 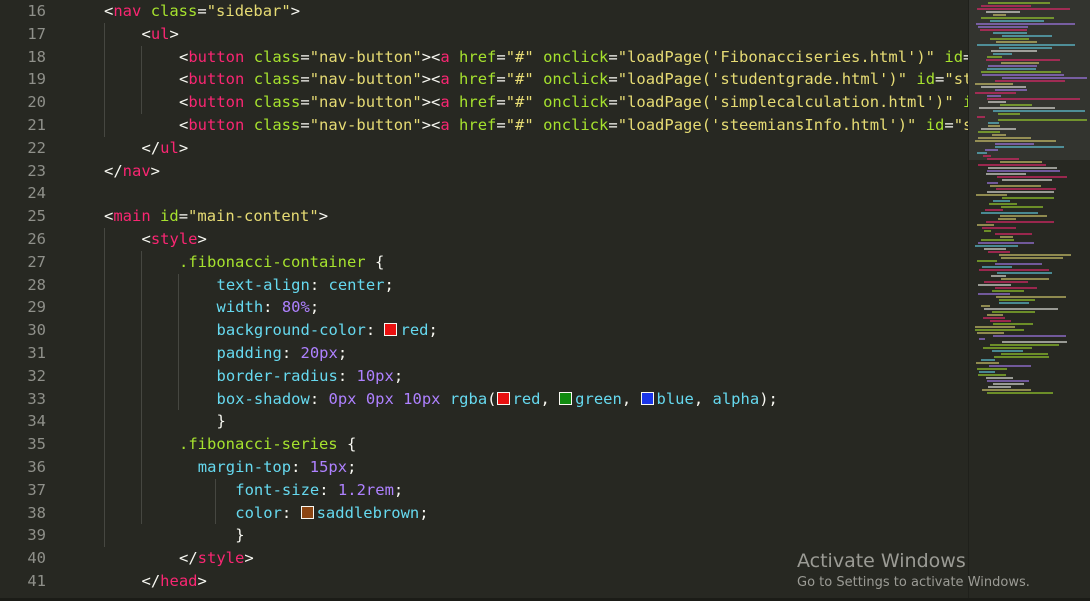 What do you see at coordinates (484, 171) in the screenshot?
I see `code-line: 23 </nav>` at bounding box center [484, 171].